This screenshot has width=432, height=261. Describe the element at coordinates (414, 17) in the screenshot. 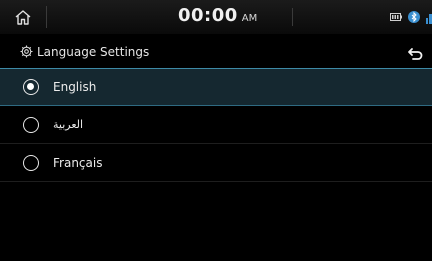

I see `bluetooth-phone-icon` at that location.